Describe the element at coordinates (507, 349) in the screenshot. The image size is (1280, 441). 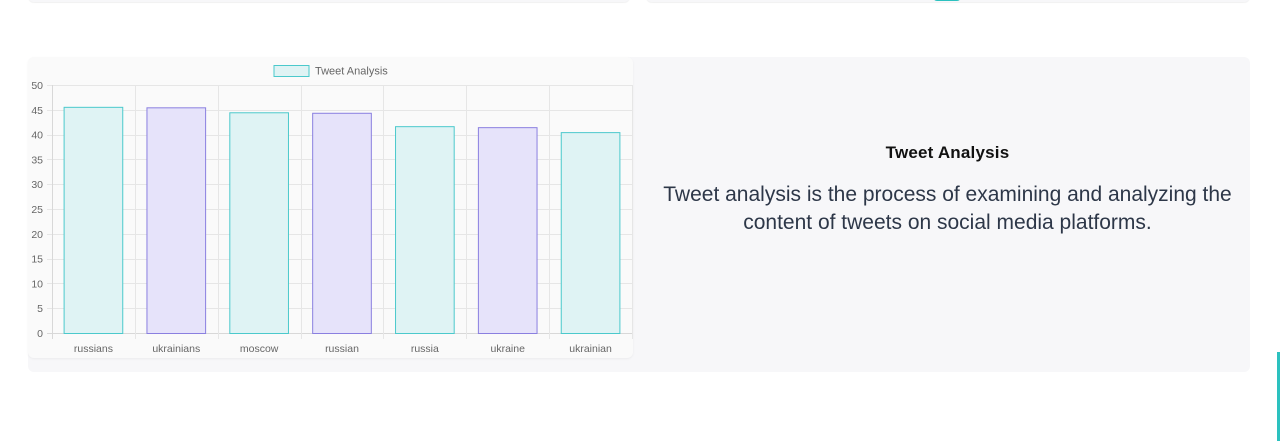
I see `x-tick-label: ukraine` at that location.